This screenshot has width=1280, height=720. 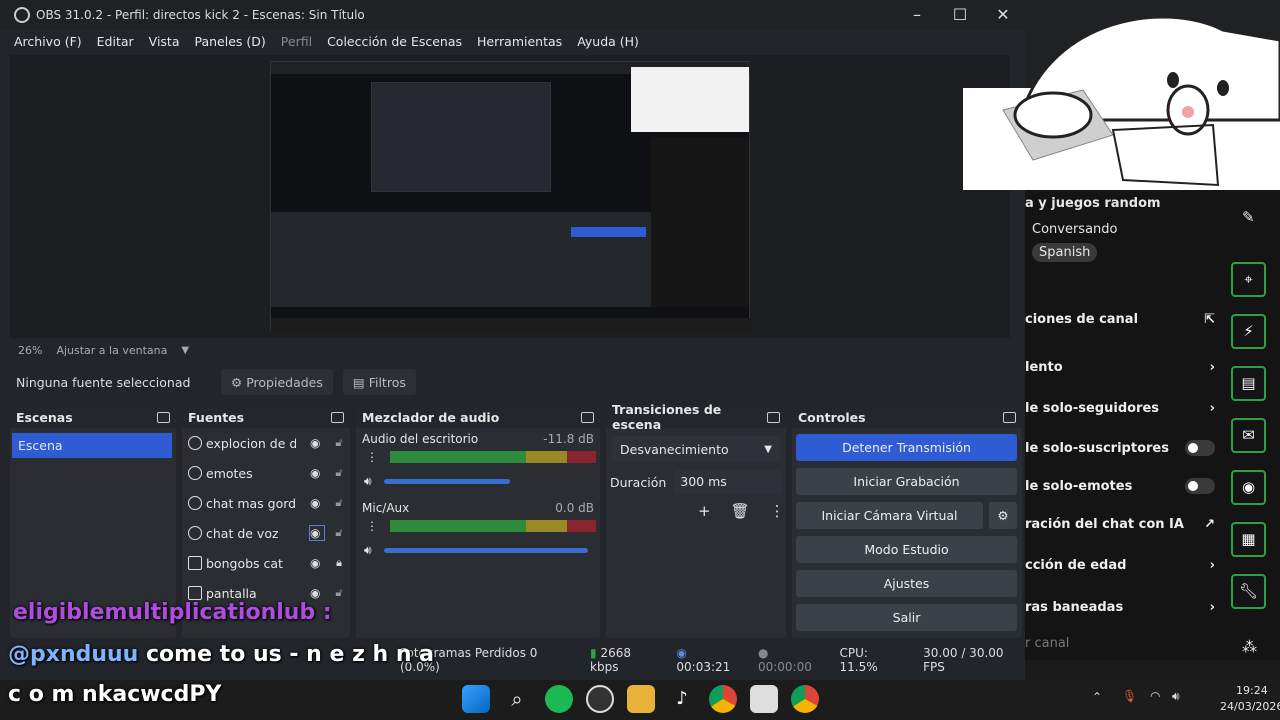 What do you see at coordinates (1120, 486) in the screenshot?
I see `chat-setting-row: le solo-emotes` at bounding box center [1120, 486].